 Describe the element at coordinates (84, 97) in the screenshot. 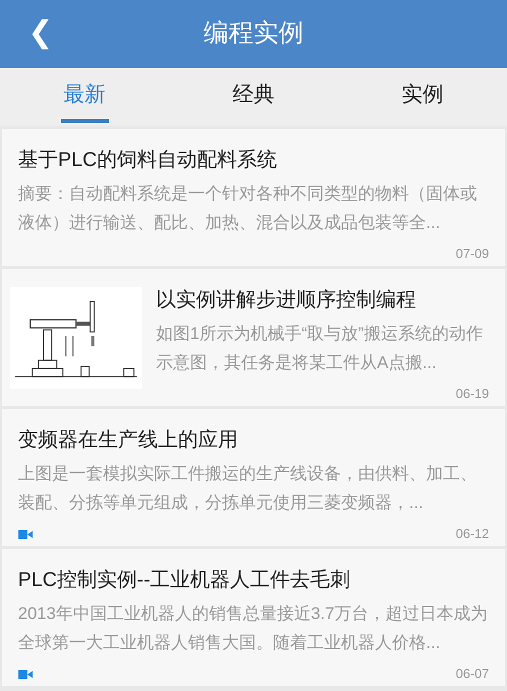

I see `tab: 最新` at that location.